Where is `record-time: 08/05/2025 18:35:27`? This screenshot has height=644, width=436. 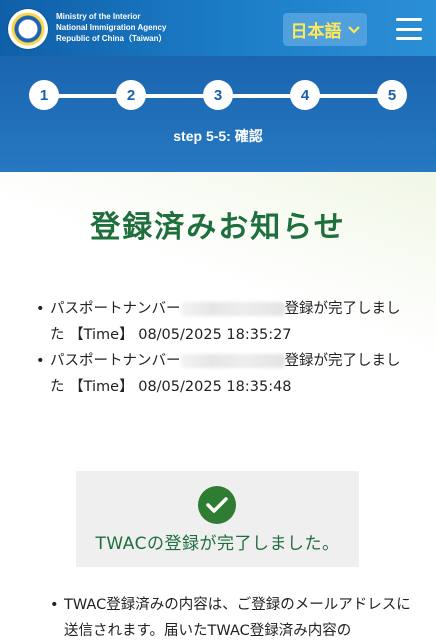
record-time: 08/05/2025 18:35:27 is located at coordinates (215, 335).